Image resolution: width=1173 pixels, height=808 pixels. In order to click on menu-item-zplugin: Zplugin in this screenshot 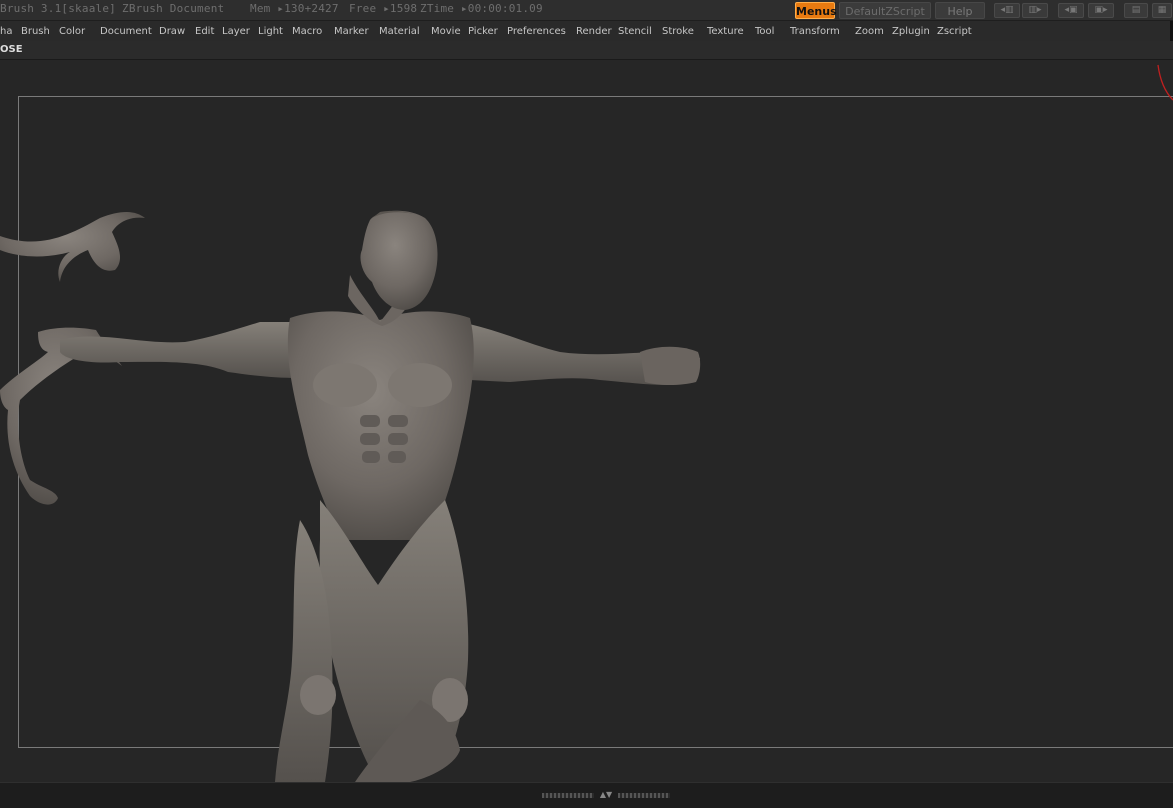, I will do `click(911, 31)`.